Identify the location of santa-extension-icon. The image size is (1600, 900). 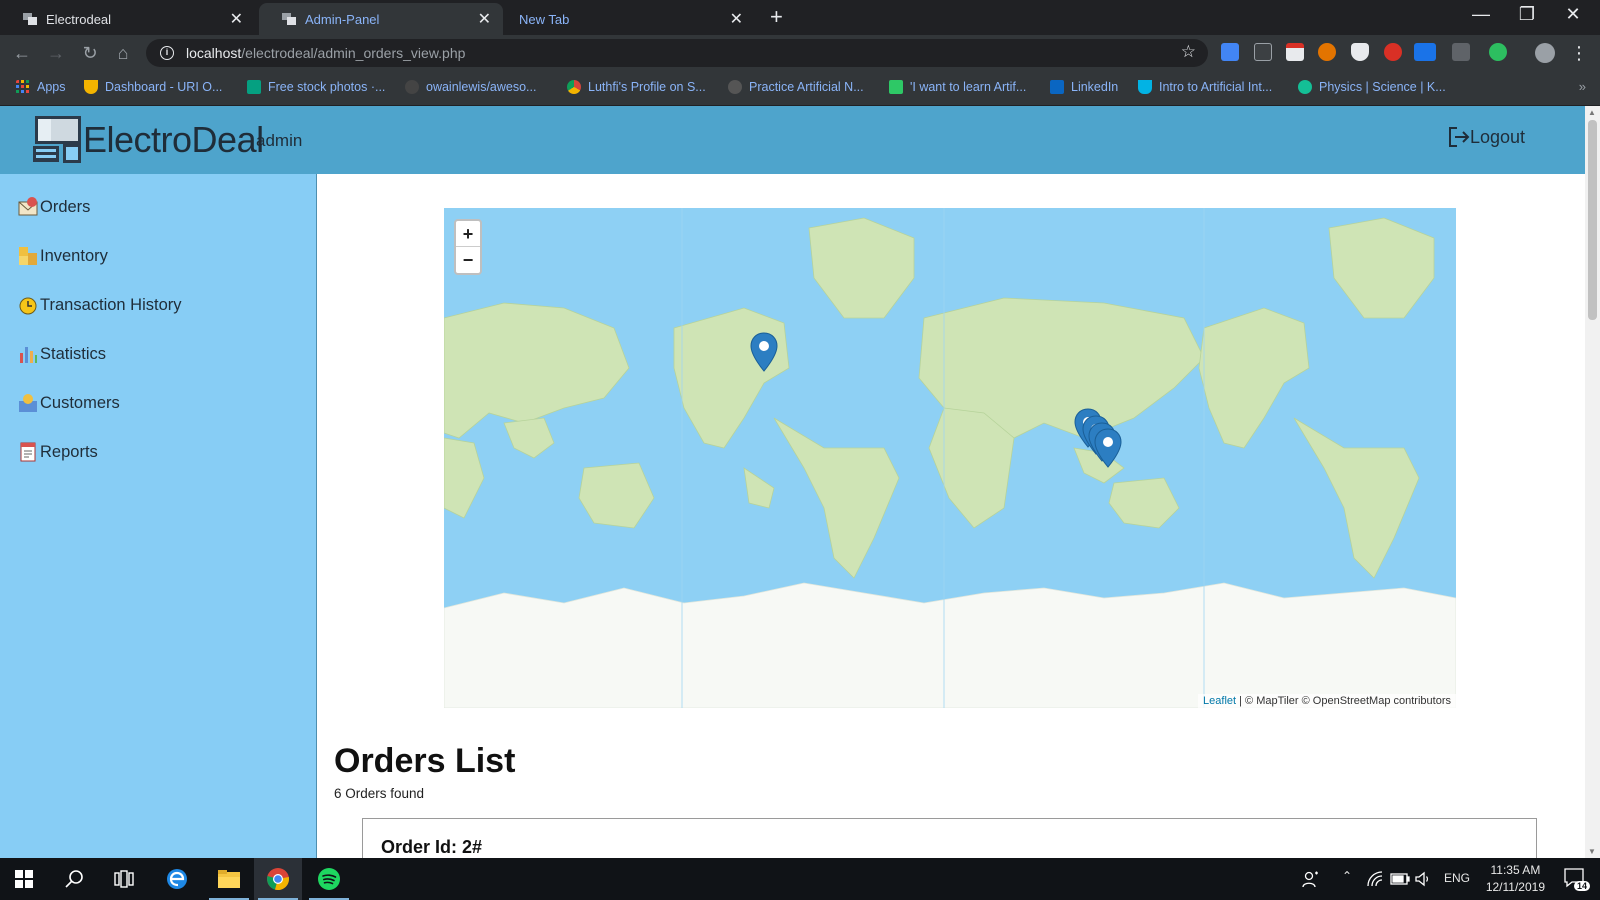
(1327, 52).